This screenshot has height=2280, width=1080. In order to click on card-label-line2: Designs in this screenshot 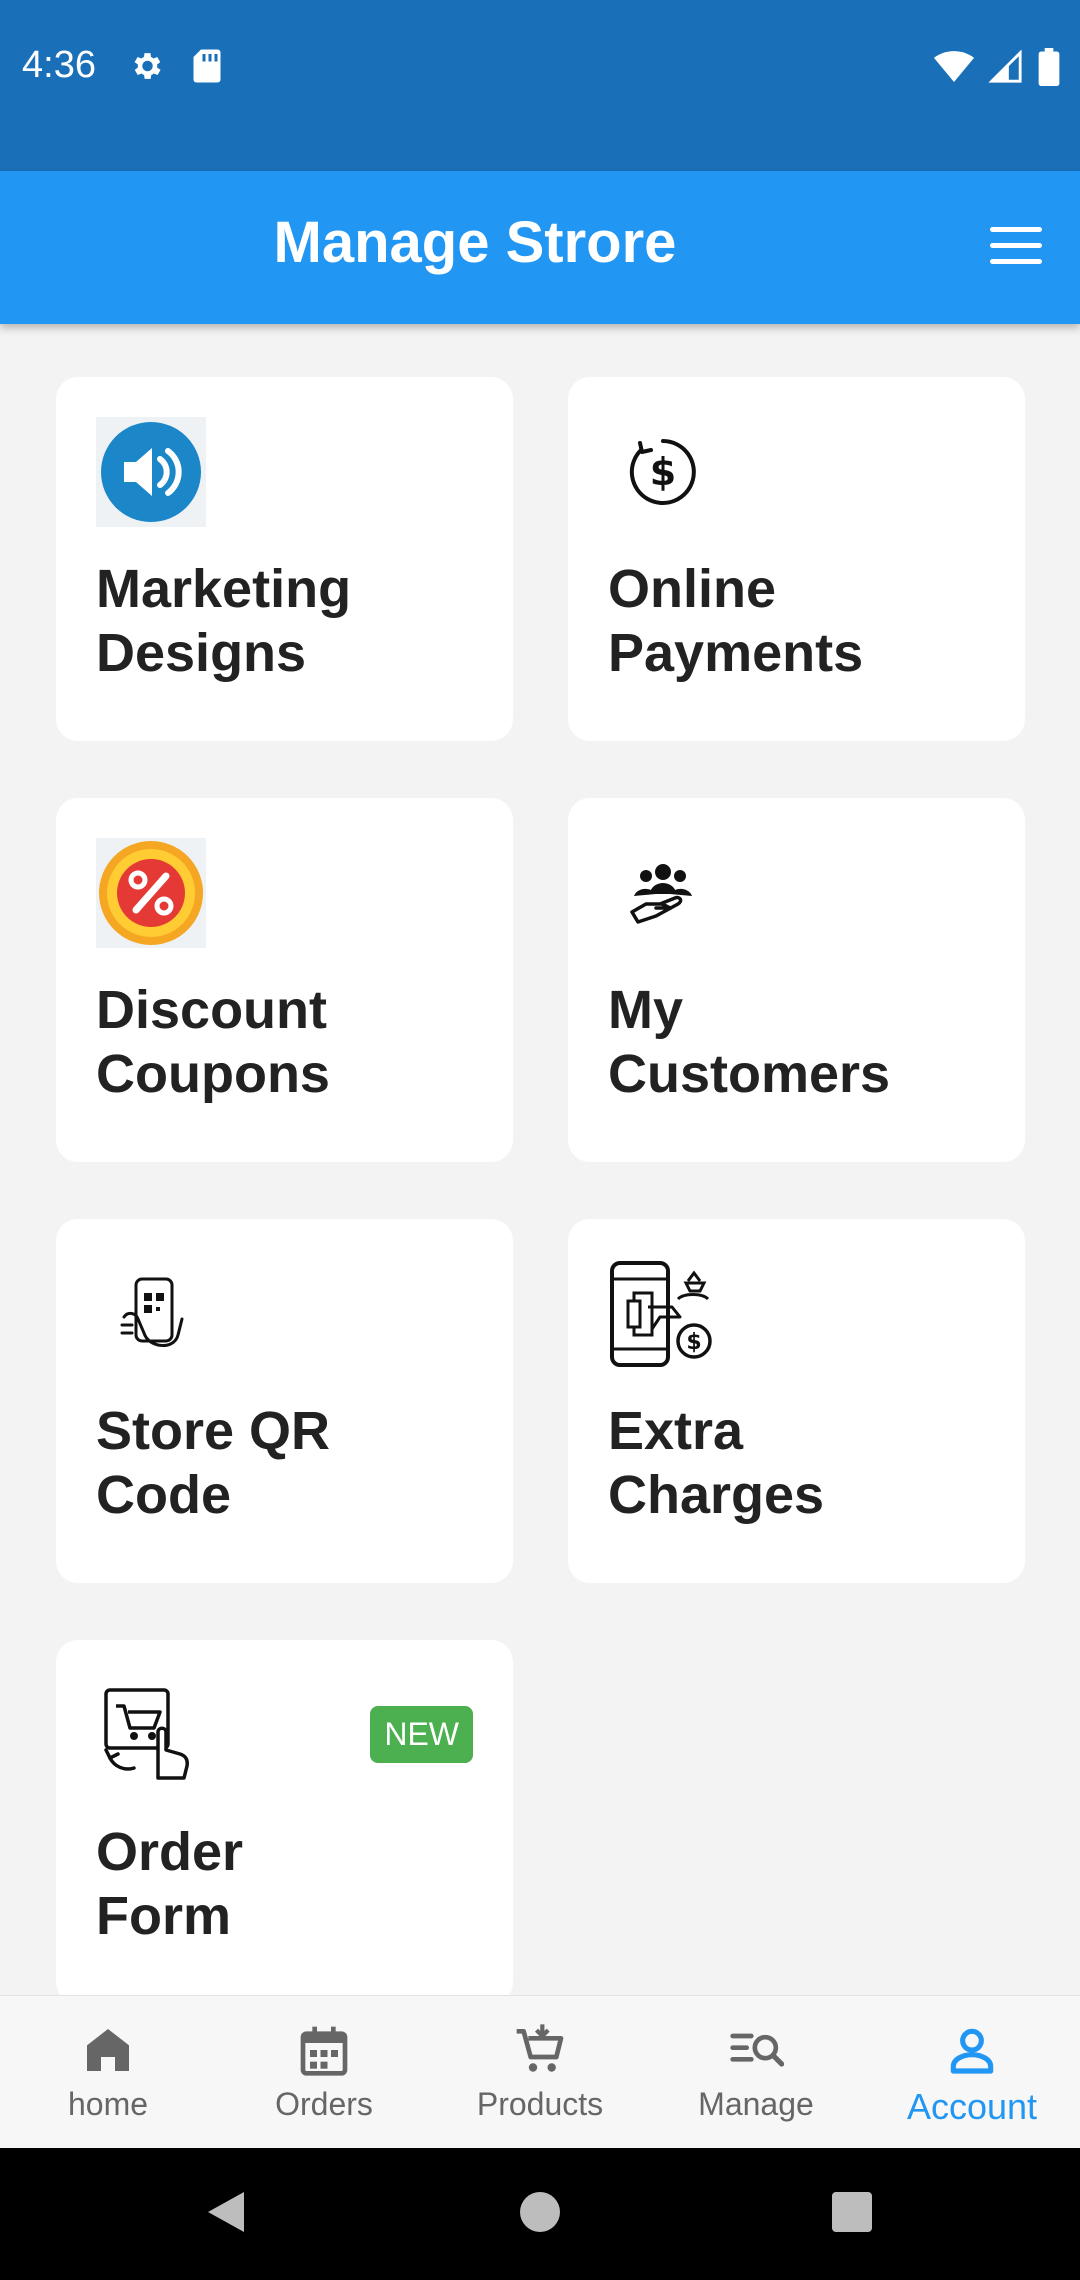, I will do `click(201, 653)`.